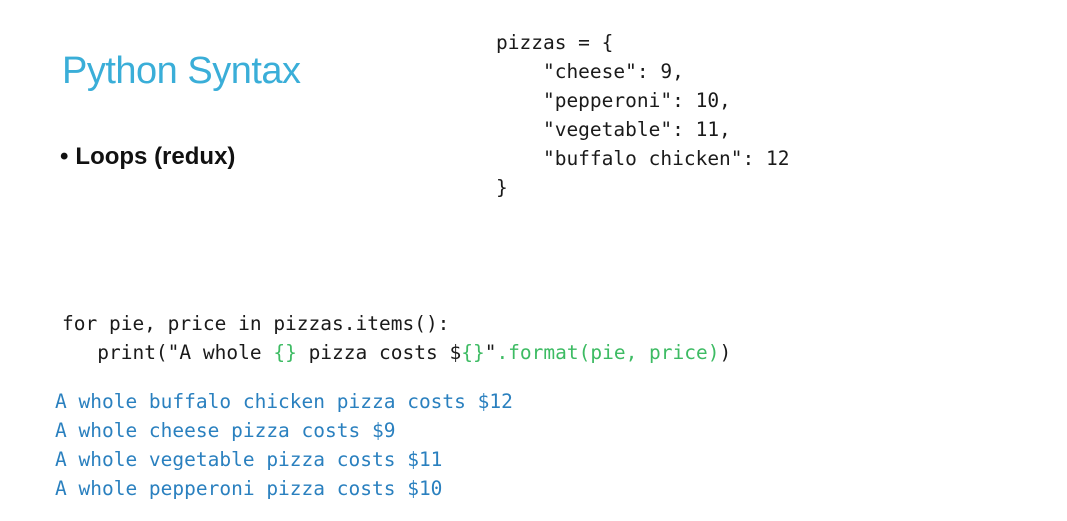  Describe the element at coordinates (379, 352) in the screenshot. I see `code-token: pizza costs $` at that location.